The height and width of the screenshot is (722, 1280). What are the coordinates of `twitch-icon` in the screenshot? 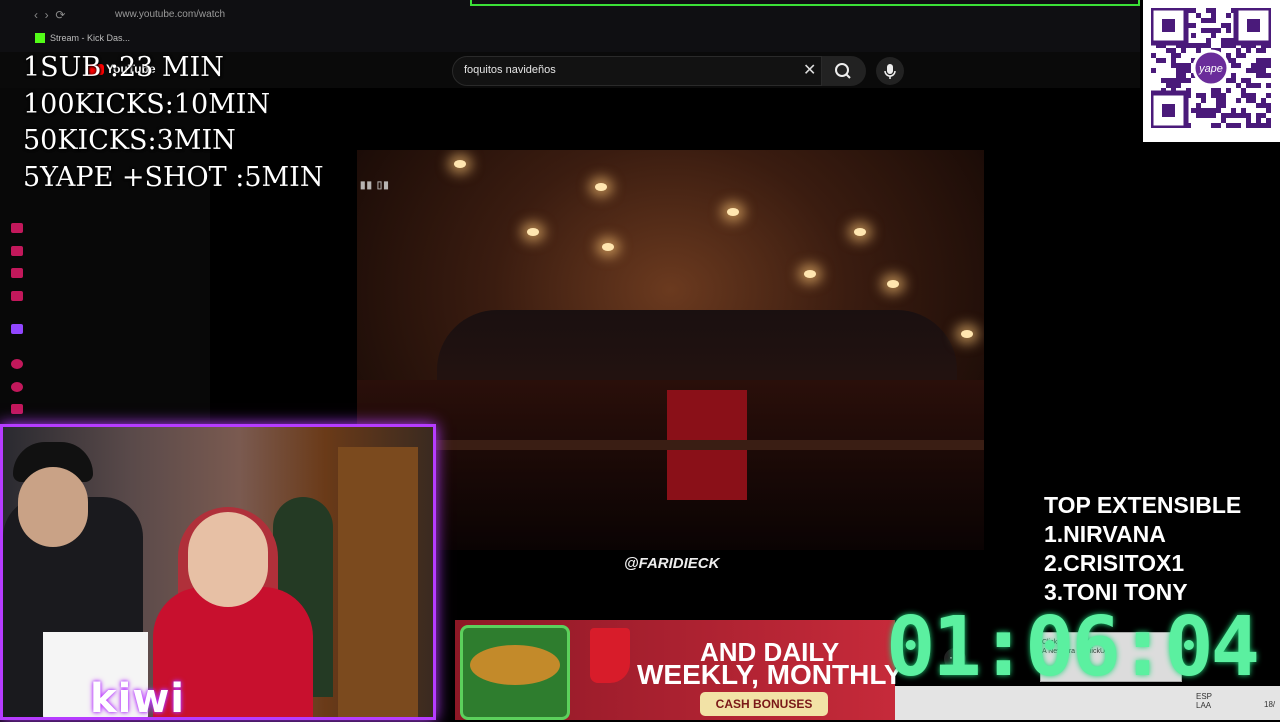 It's located at (17, 329).